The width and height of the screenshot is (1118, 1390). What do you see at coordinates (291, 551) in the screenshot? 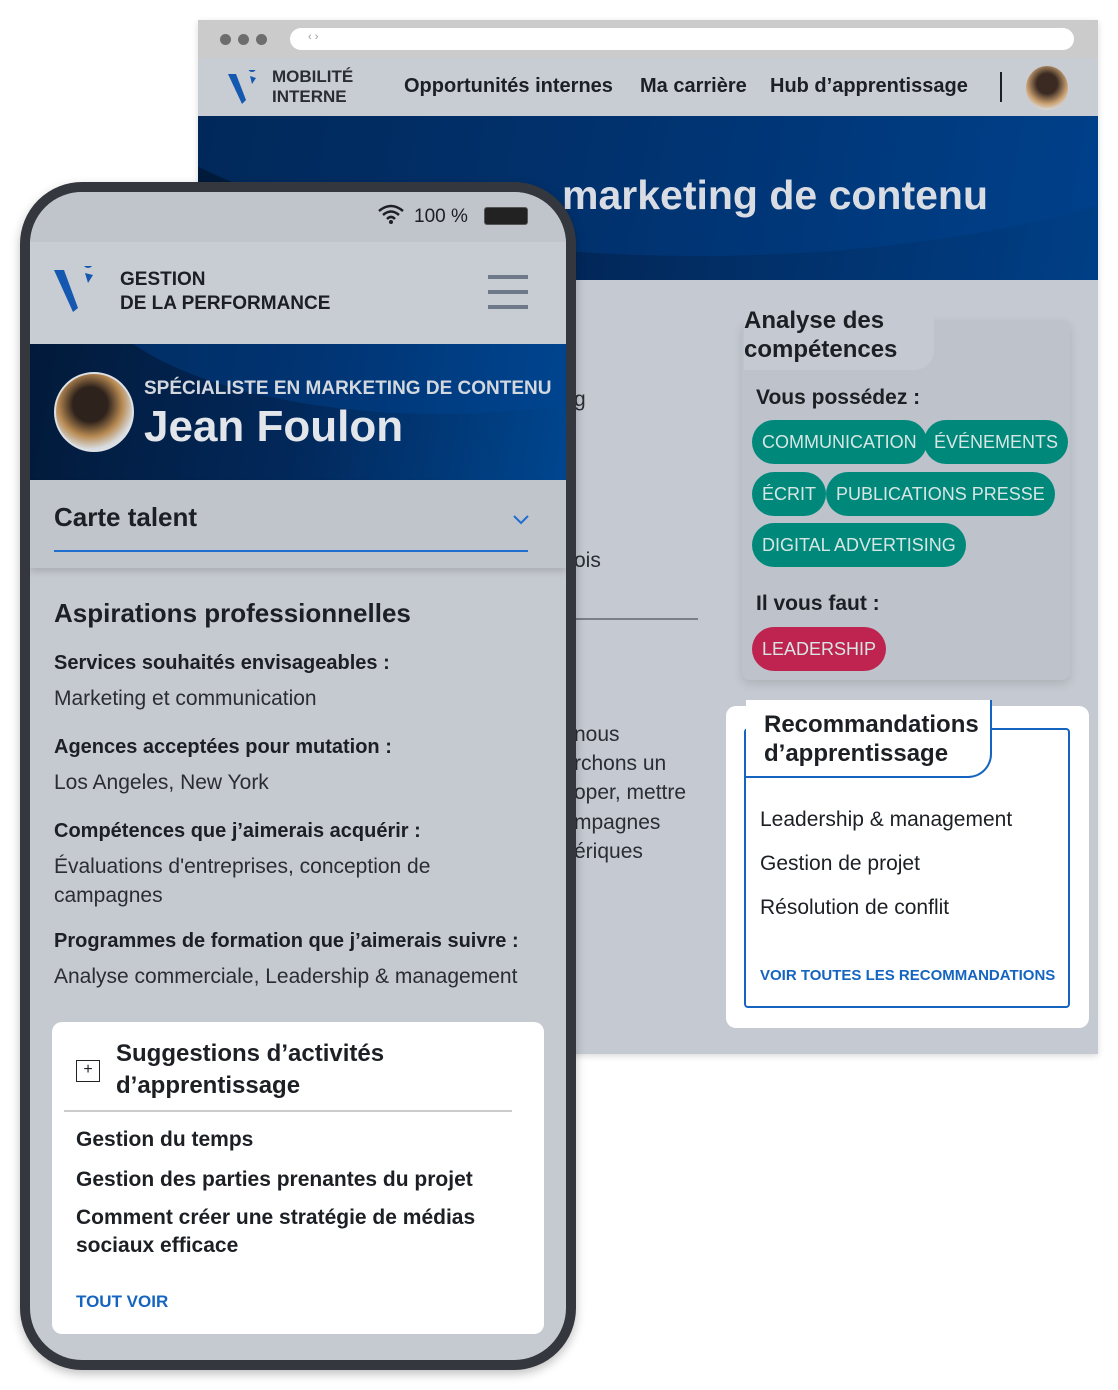
I see `accordion-underline` at bounding box center [291, 551].